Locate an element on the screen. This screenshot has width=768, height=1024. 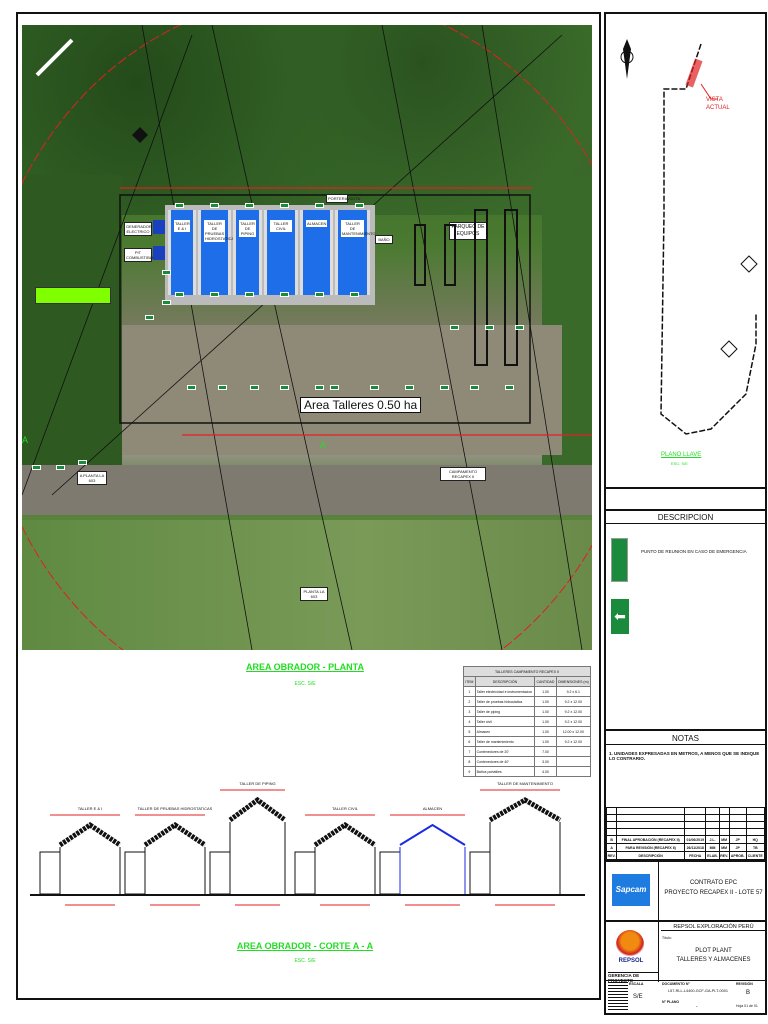
fuel-pit-label: PIT COMBUSTIBLE is located at coordinates (139, 255).